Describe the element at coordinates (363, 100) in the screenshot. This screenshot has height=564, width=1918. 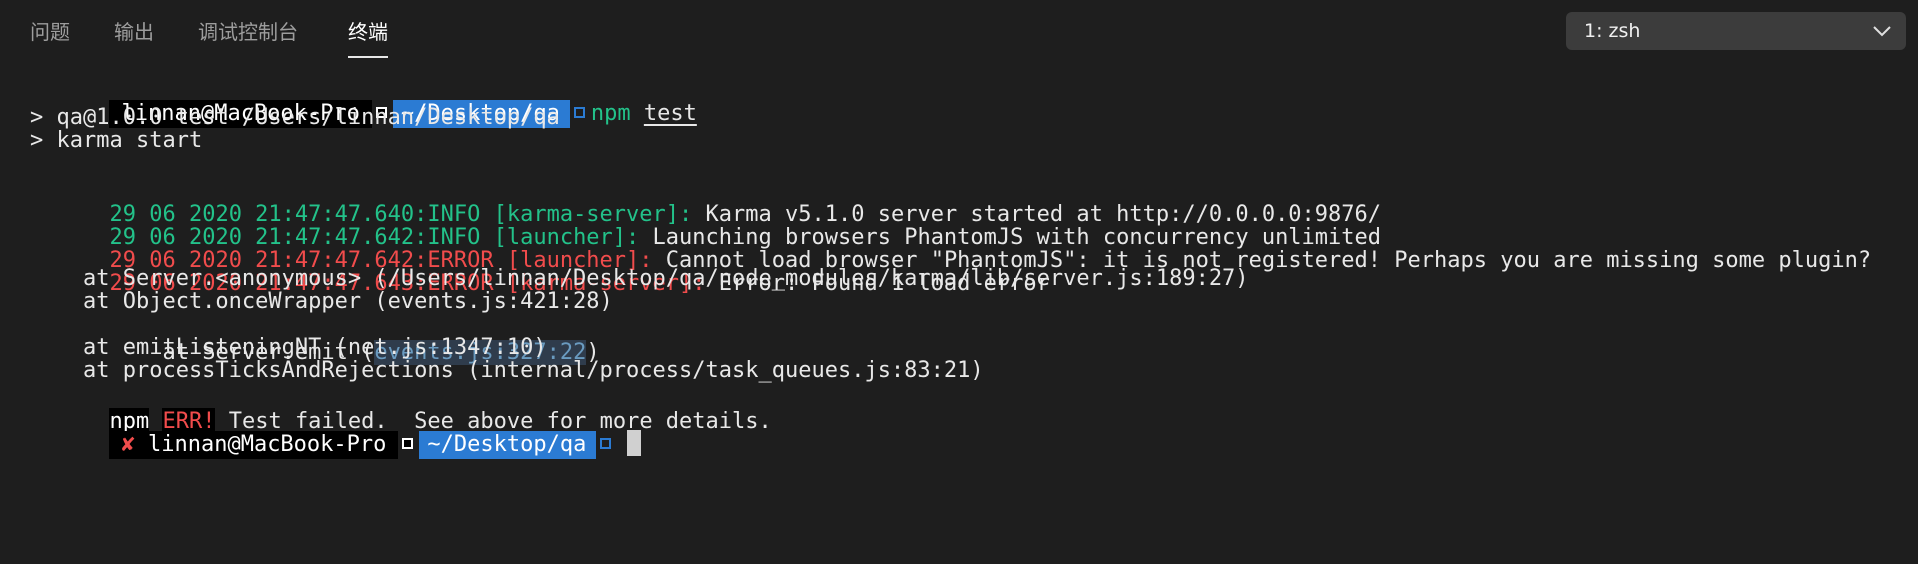
I see `prompt-line: linnan@MacBook-Pro ~/Desktop/qa npm test` at that location.